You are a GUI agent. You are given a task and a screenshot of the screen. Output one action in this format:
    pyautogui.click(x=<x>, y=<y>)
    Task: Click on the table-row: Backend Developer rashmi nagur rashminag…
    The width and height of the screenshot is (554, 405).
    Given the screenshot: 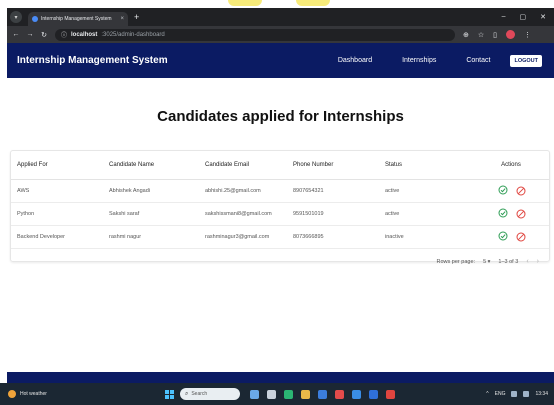 What is the action you would take?
    pyautogui.click(x=280, y=237)
    